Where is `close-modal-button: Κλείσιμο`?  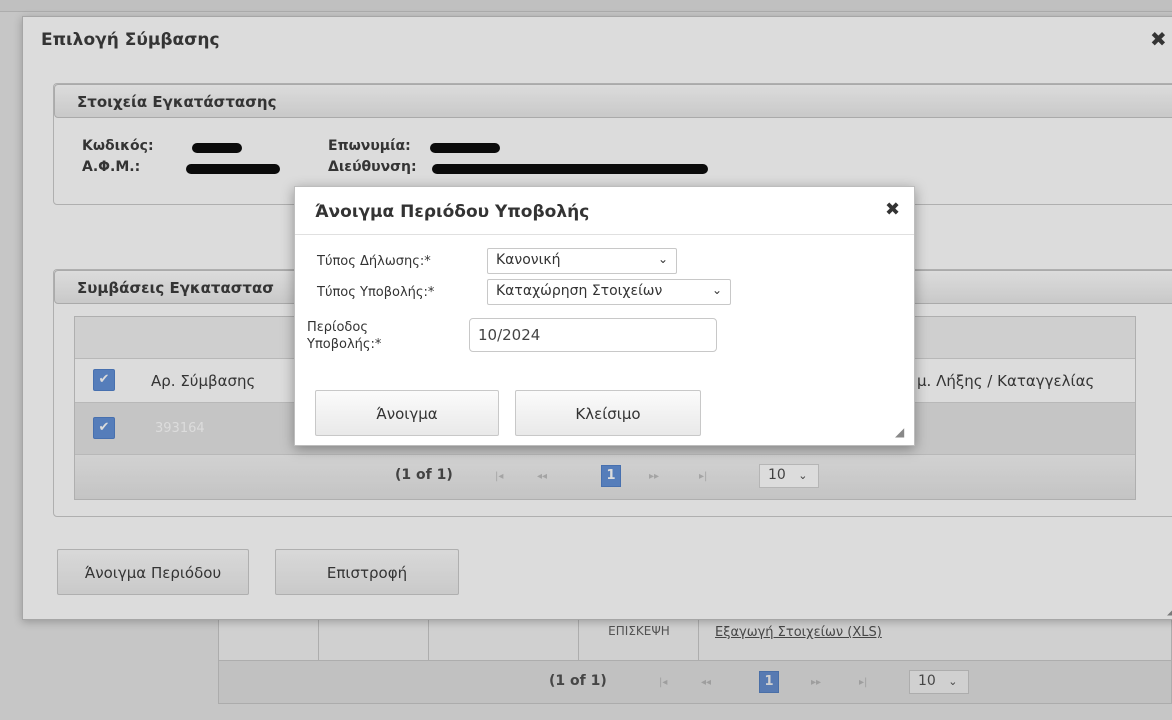 close-modal-button: Κλείσιμο is located at coordinates (608, 413).